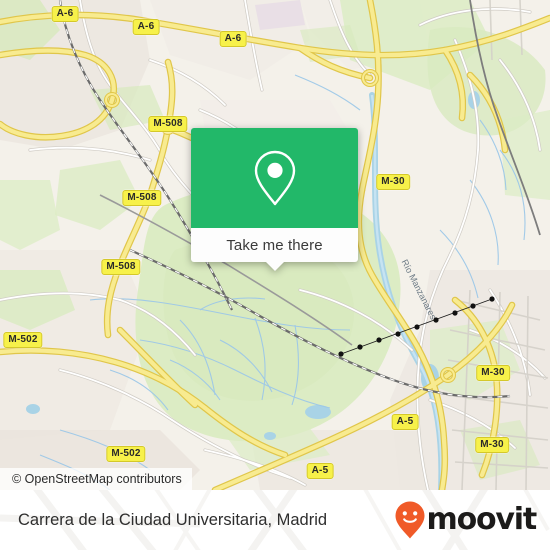 The image size is (550, 550). I want to click on moovit-smiley-pin-icon, so click(410, 520).